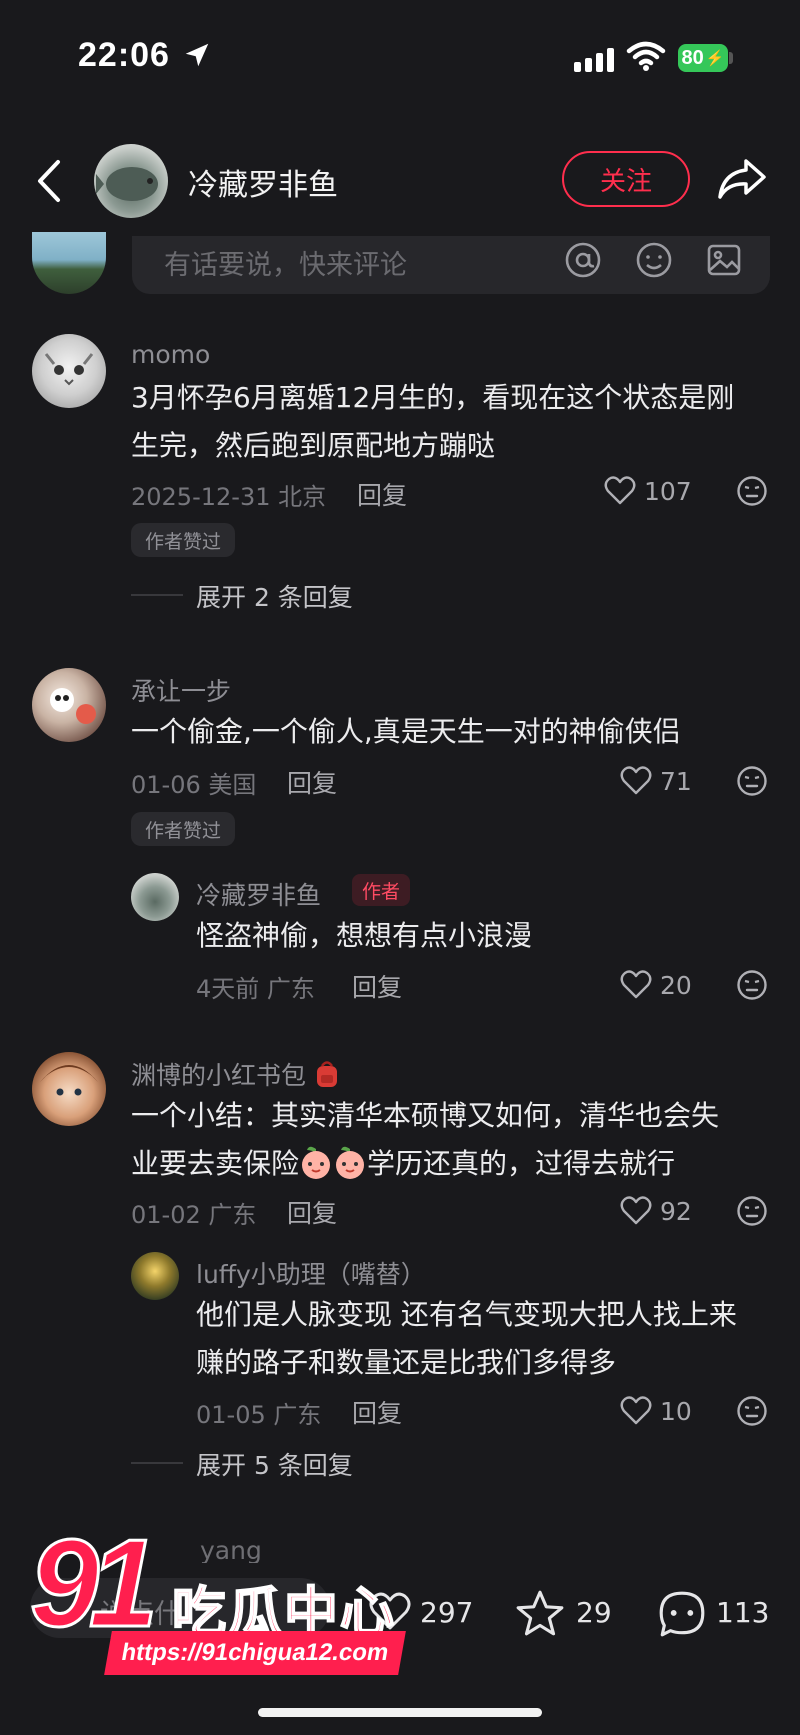  Describe the element at coordinates (285, 265) in the screenshot. I see `comment-input-placeholder: 有话要说，快来评论` at that location.